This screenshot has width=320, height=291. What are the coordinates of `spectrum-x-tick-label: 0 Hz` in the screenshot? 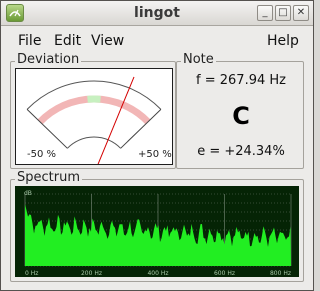 It's located at (31, 273).